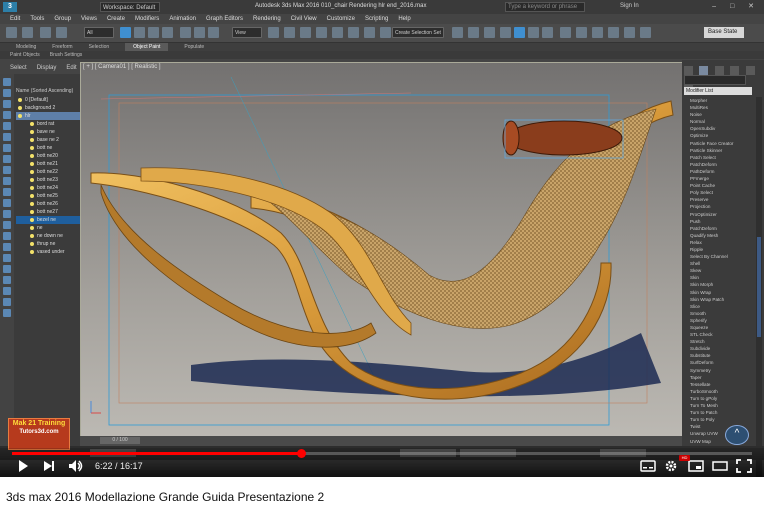 This screenshot has width=764, height=512. Describe the element at coordinates (671, 466) in the screenshot. I see `settings-gear-icon` at that location.